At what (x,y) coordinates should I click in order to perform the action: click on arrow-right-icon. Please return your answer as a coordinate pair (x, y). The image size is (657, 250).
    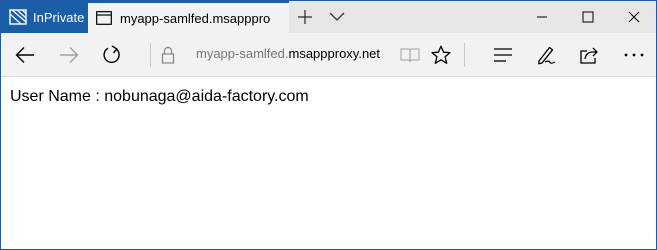
    Looking at the image, I should click on (69, 55).